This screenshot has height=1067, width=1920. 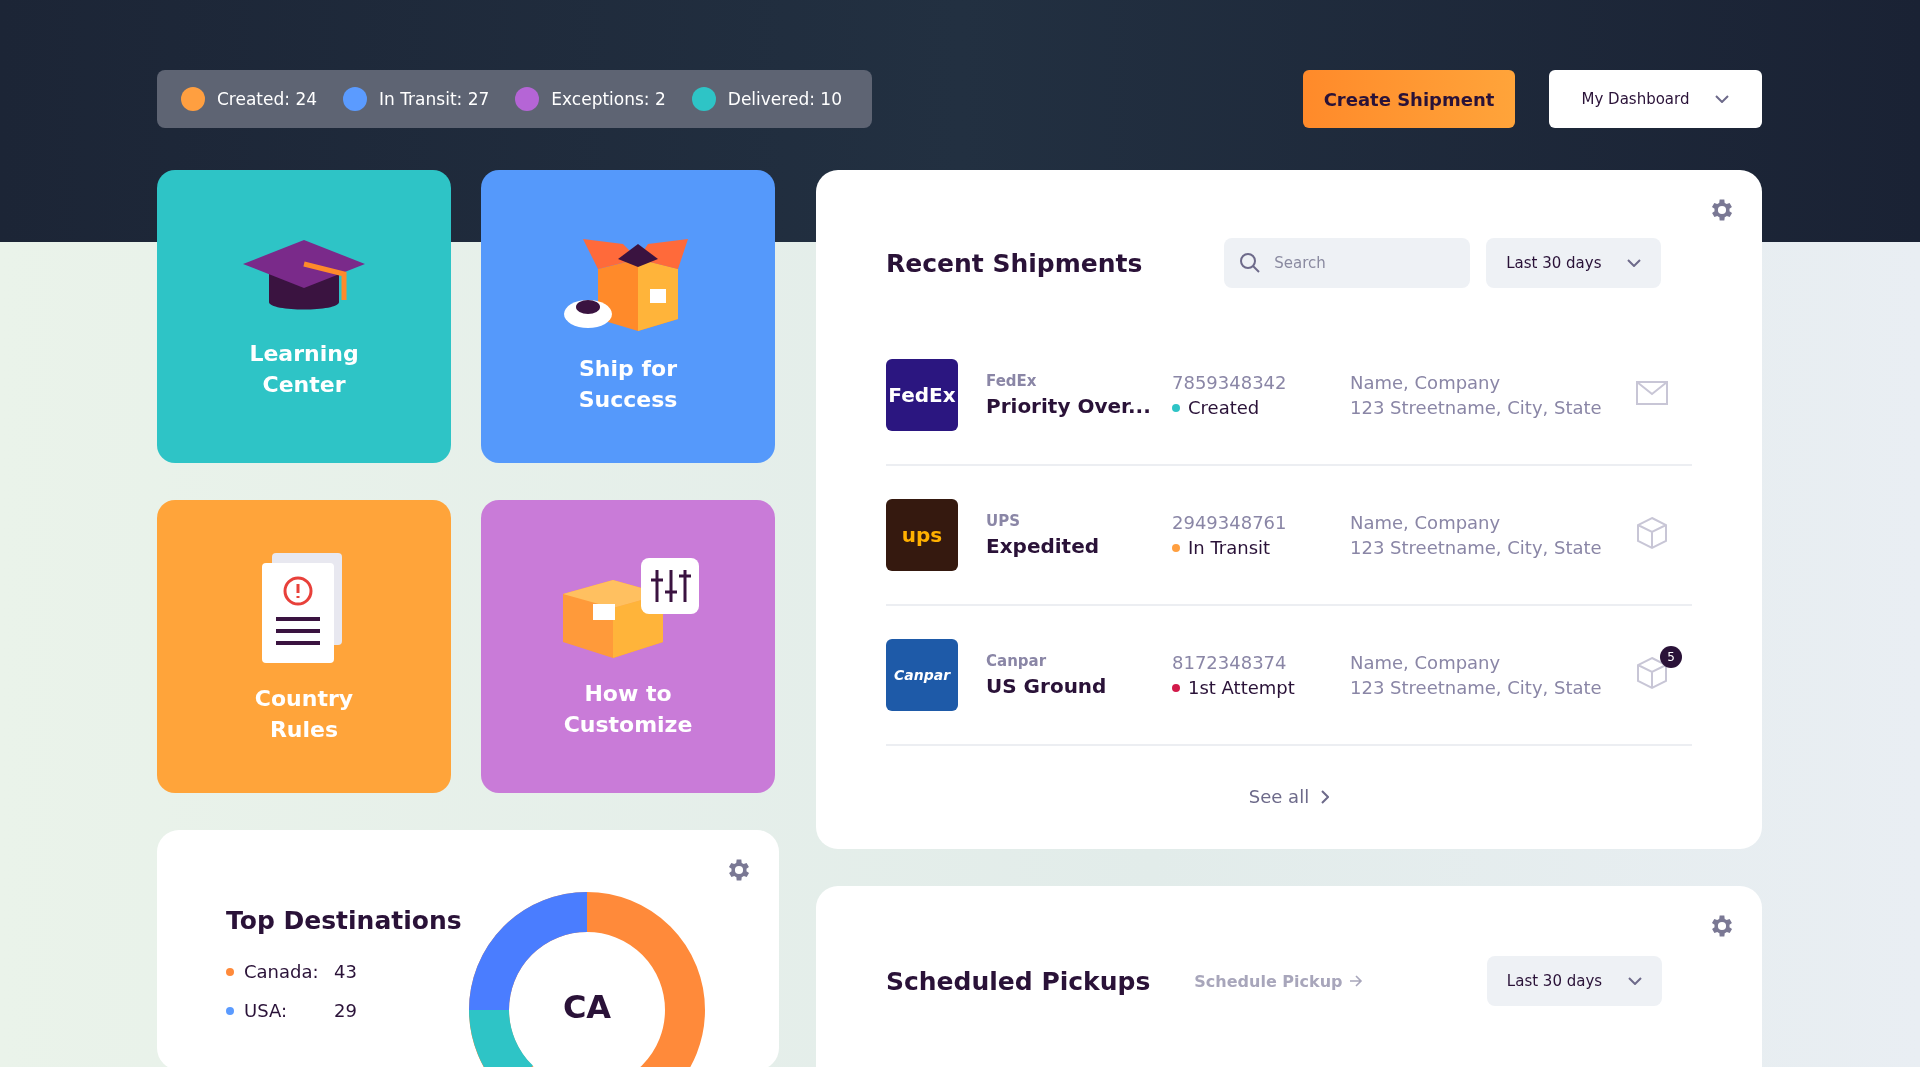 What do you see at coordinates (922, 395) in the screenshot?
I see `carrier-logo: FedEx` at bounding box center [922, 395].